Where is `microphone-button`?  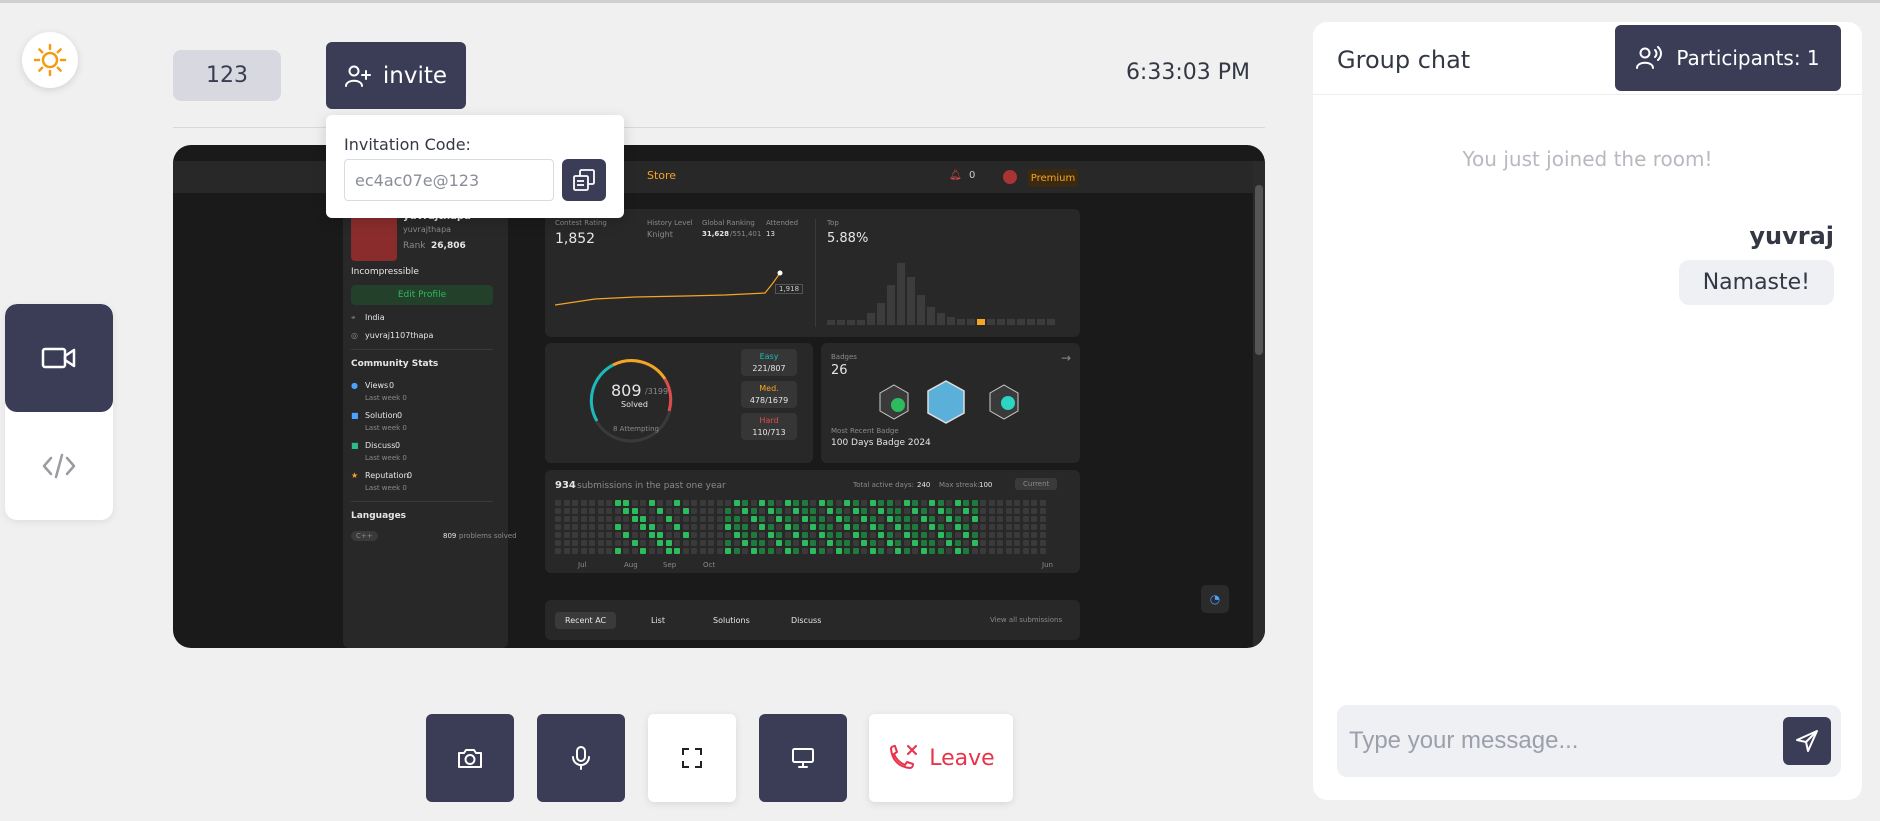 microphone-button is located at coordinates (581, 758).